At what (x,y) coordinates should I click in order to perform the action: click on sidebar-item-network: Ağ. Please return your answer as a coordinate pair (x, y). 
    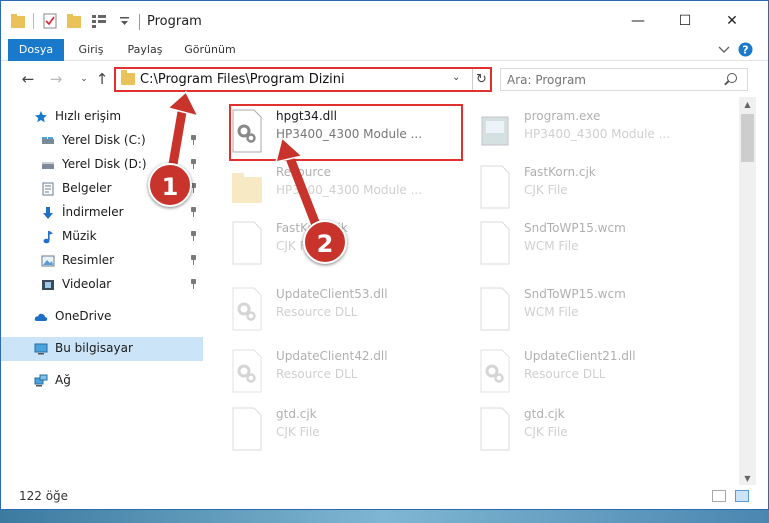
    Looking at the image, I should click on (102, 381).